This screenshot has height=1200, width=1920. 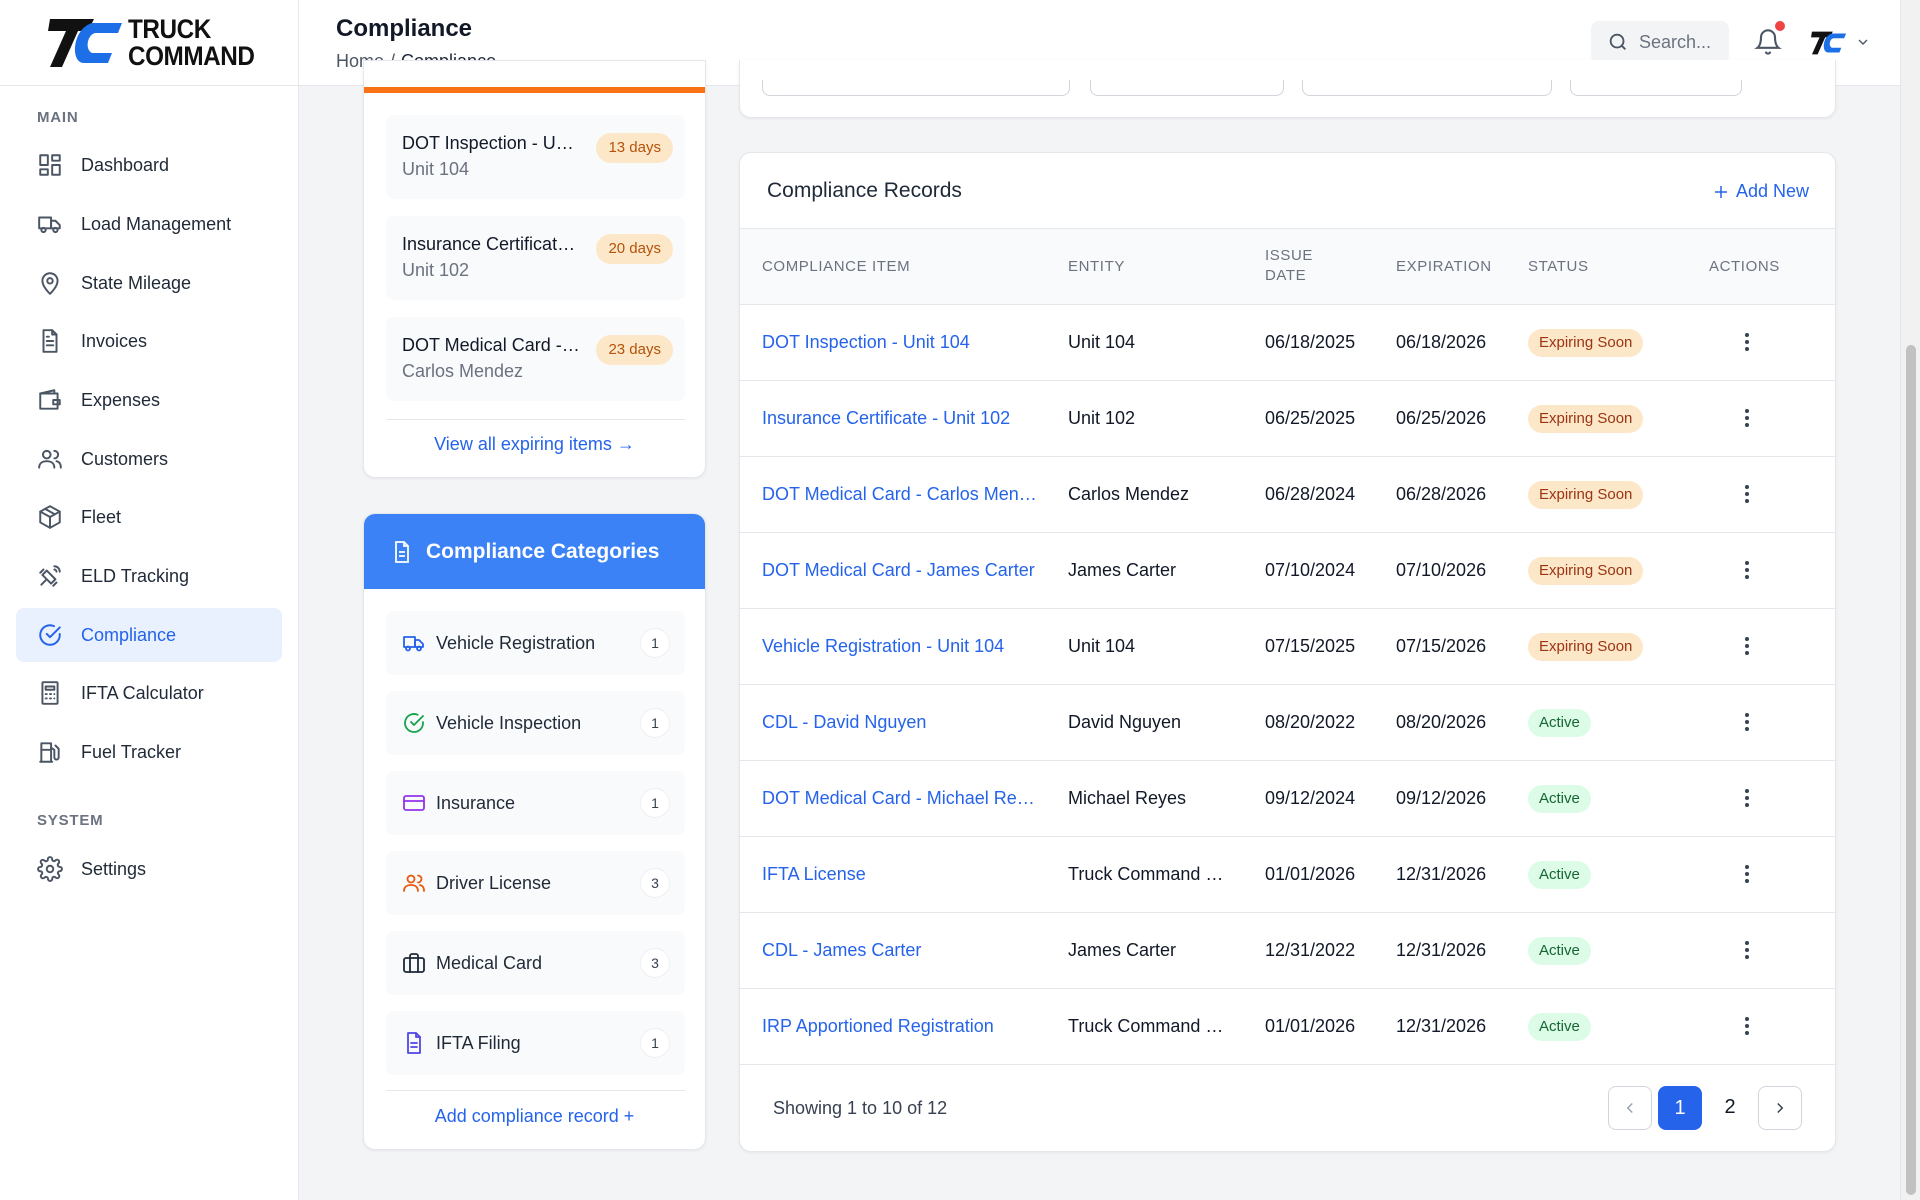 I want to click on user-avatar-logo-icon, so click(x=1829, y=43).